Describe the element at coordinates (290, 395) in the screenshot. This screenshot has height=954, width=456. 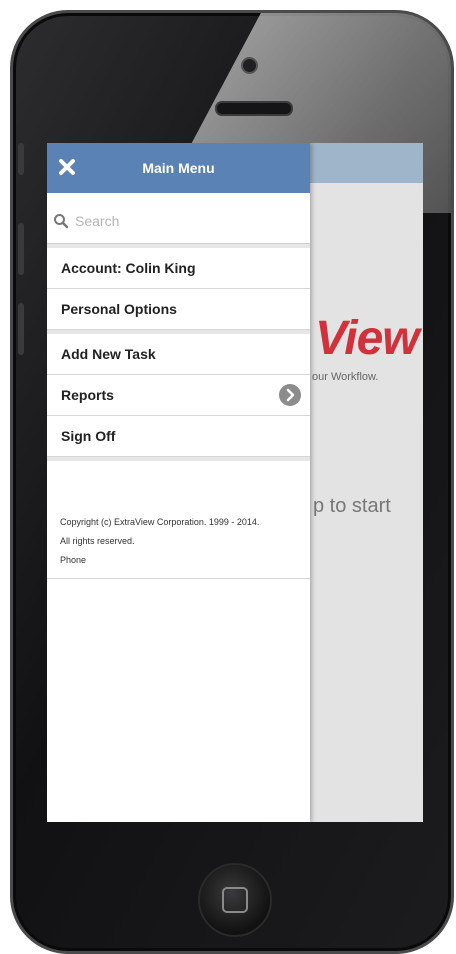
I see `chevron-right-icon` at that location.